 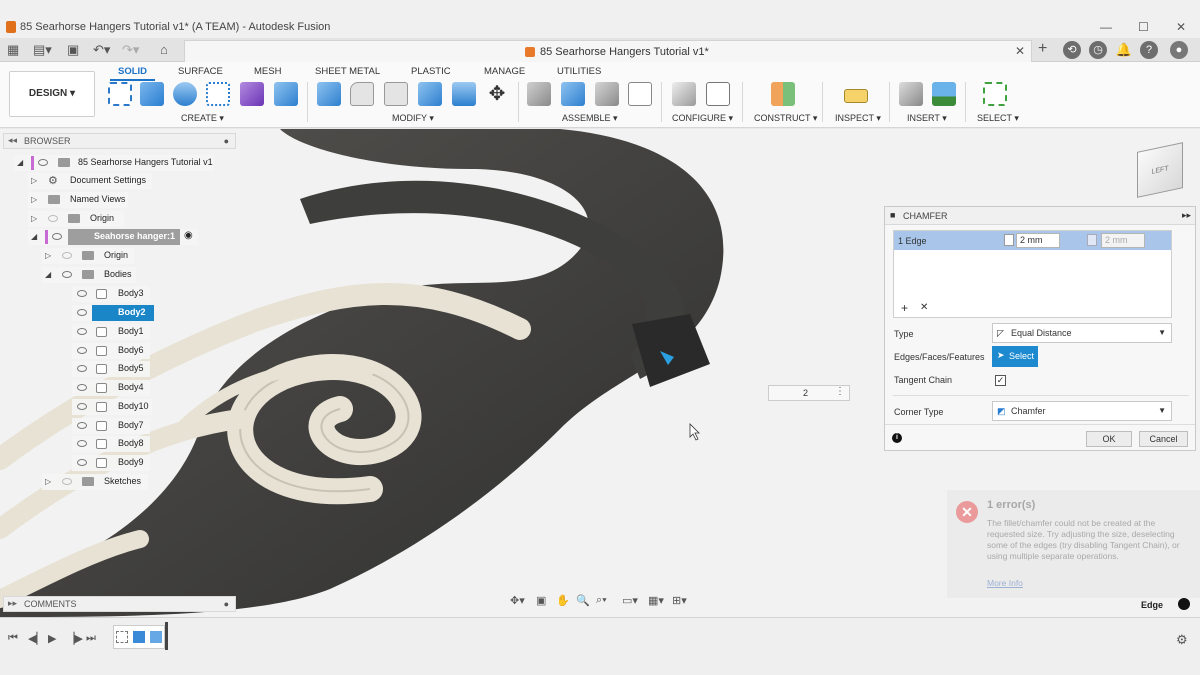 What do you see at coordinates (608, 51) in the screenshot?
I see `document-tab: 85 Searhorse Hangers Tutorial v1* ✕` at bounding box center [608, 51].